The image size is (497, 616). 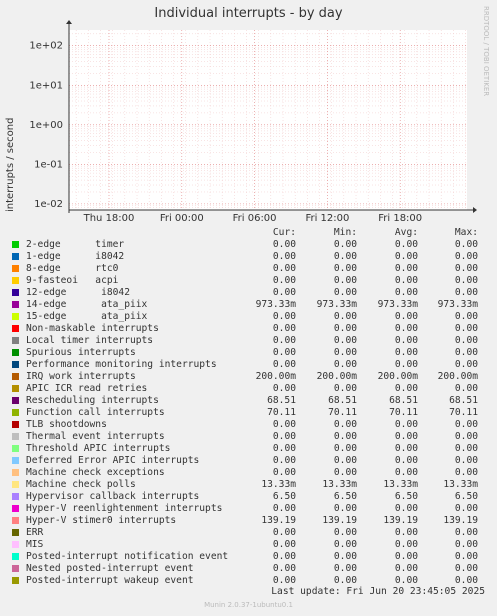 What do you see at coordinates (248, 605) in the screenshot?
I see `munin-version-footer: Munin 2.0.37-1ubuntu0.1` at bounding box center [248, 605].